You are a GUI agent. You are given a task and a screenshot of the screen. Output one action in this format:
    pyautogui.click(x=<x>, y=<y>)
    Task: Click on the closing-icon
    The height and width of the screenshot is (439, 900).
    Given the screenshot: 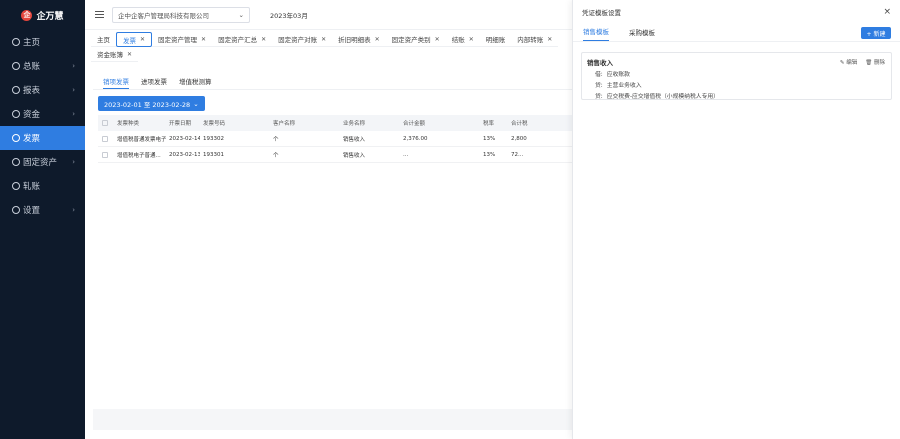 What is the action you would take?
    pyautogui.click(x=16, y=186)
    